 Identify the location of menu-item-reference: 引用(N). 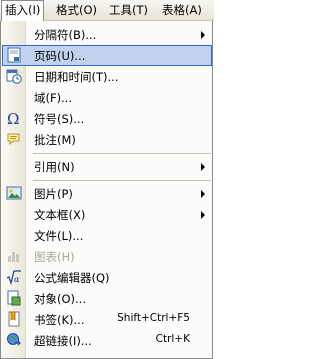
(107, 166).